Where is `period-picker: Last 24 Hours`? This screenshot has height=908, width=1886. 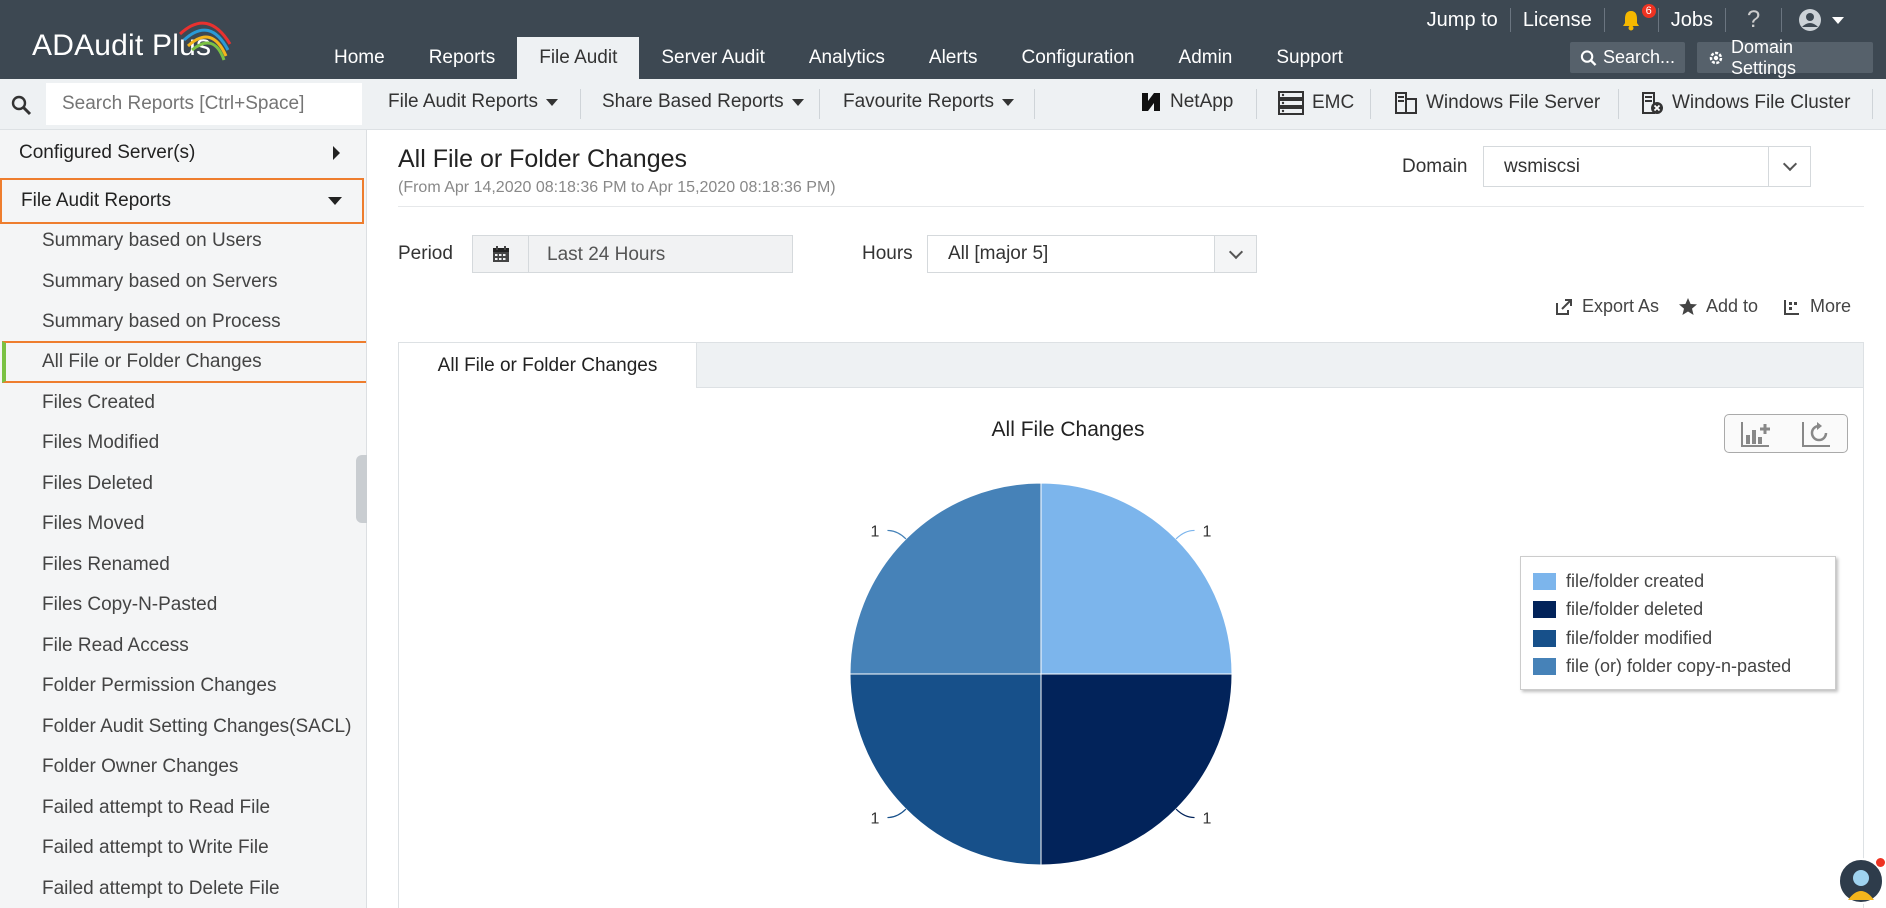
period-picker: Last 24 Hours is located at coordinates (632, 254).